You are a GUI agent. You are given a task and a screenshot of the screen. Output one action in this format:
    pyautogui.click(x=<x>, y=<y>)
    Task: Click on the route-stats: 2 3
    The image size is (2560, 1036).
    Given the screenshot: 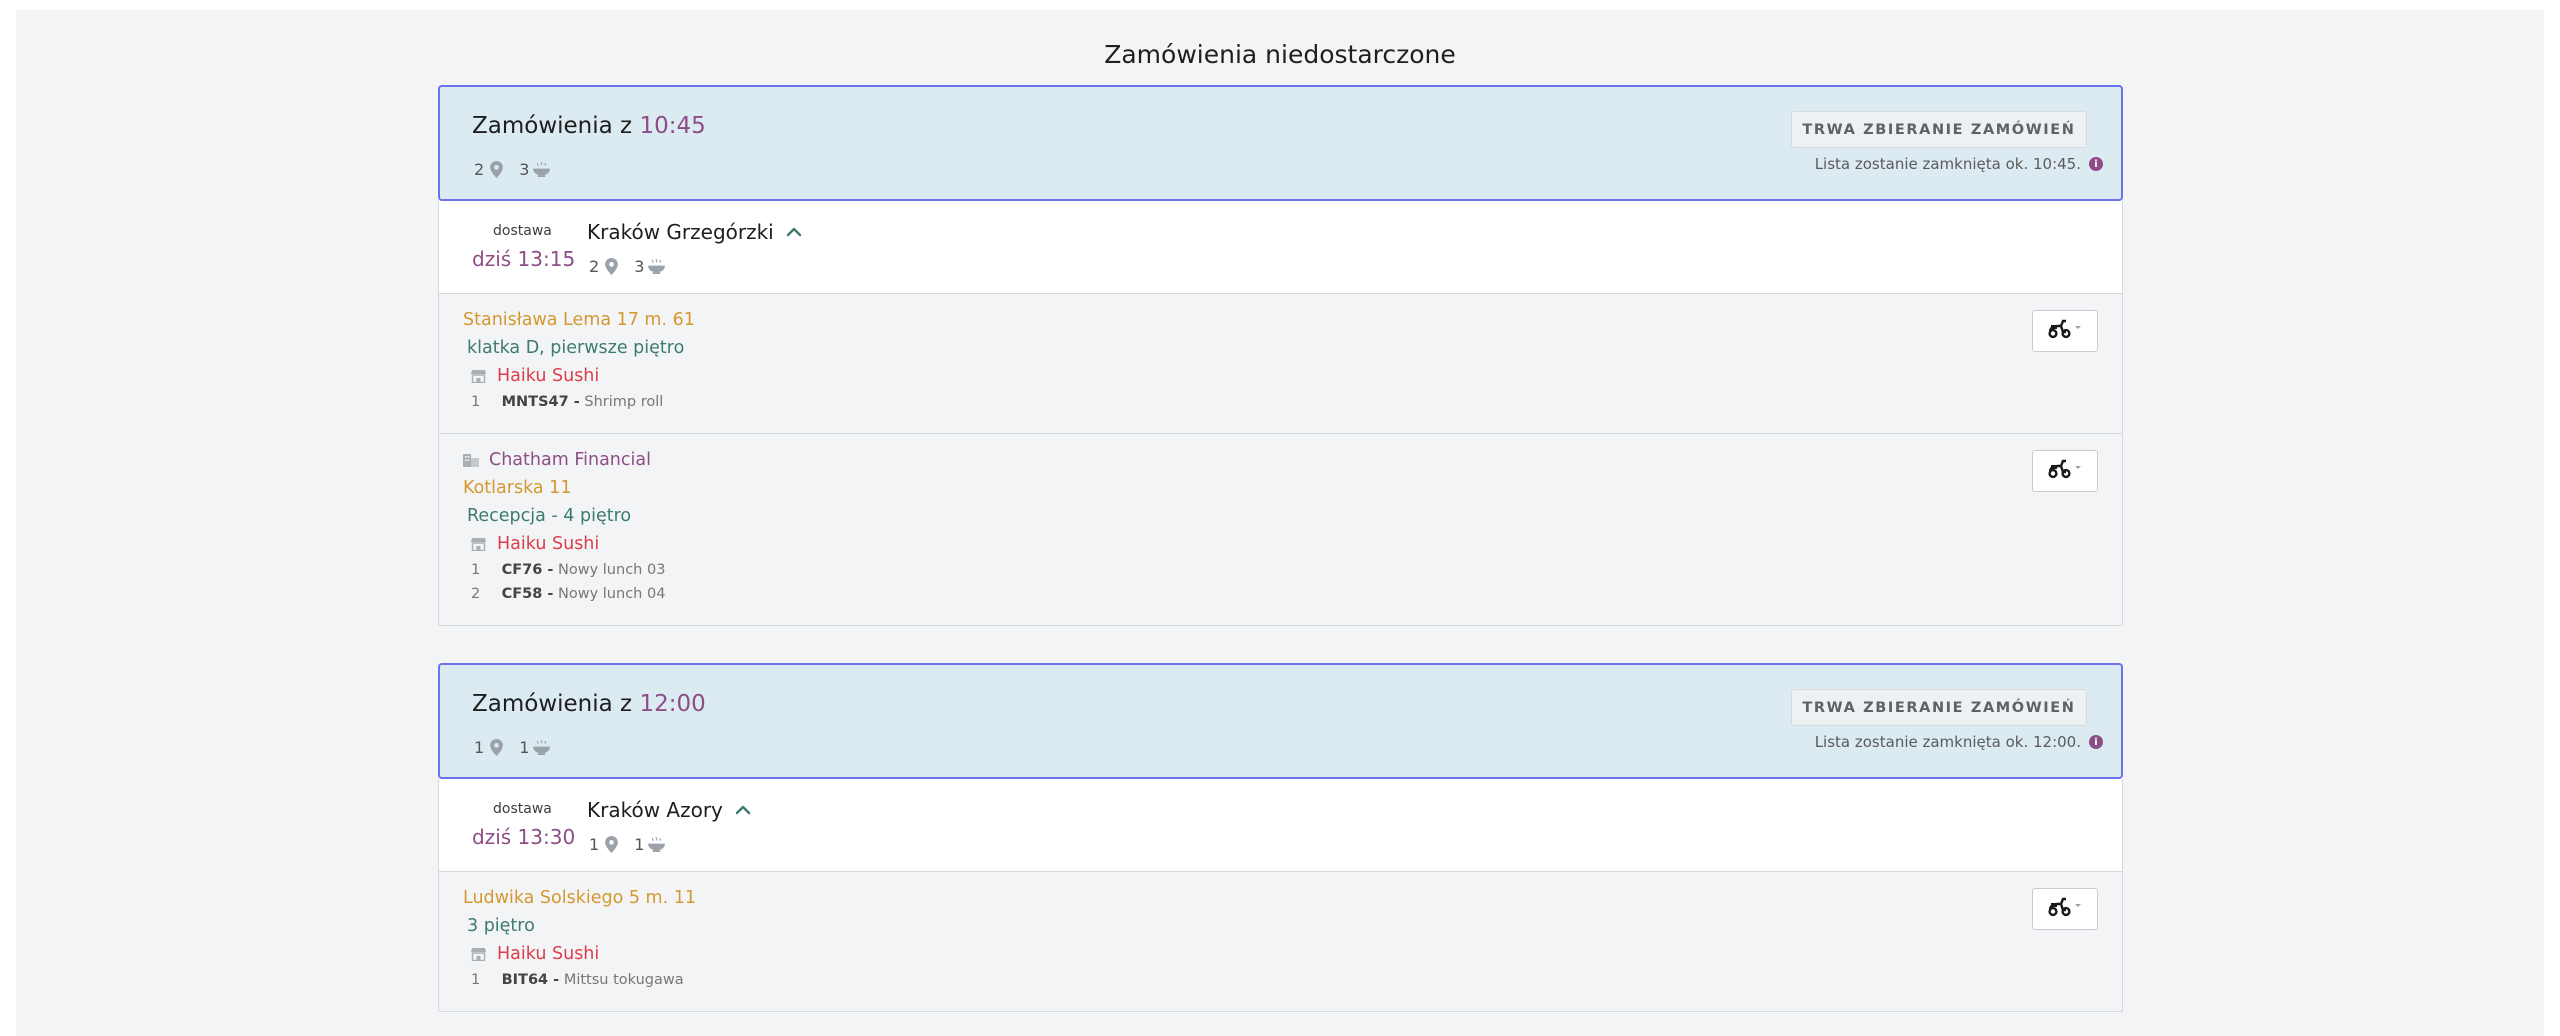 What is the action you would take?
    pyautogui.click(x=634, y=266)
    